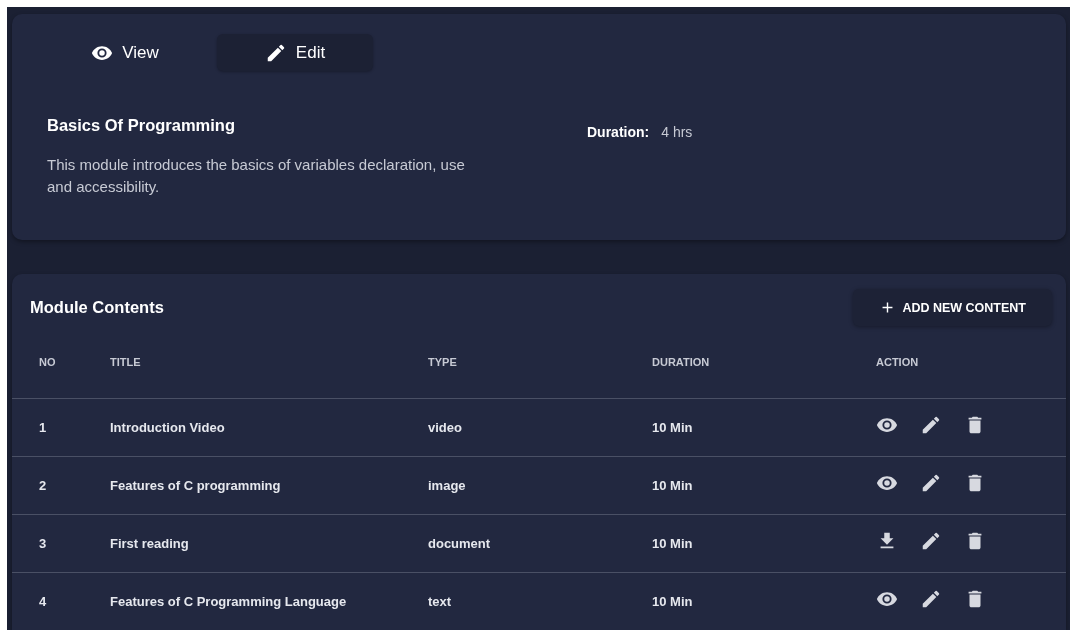 The width and height of the screenshot is (1072, 630). I want to click on table-cell-text: 1, so click(43, 427).